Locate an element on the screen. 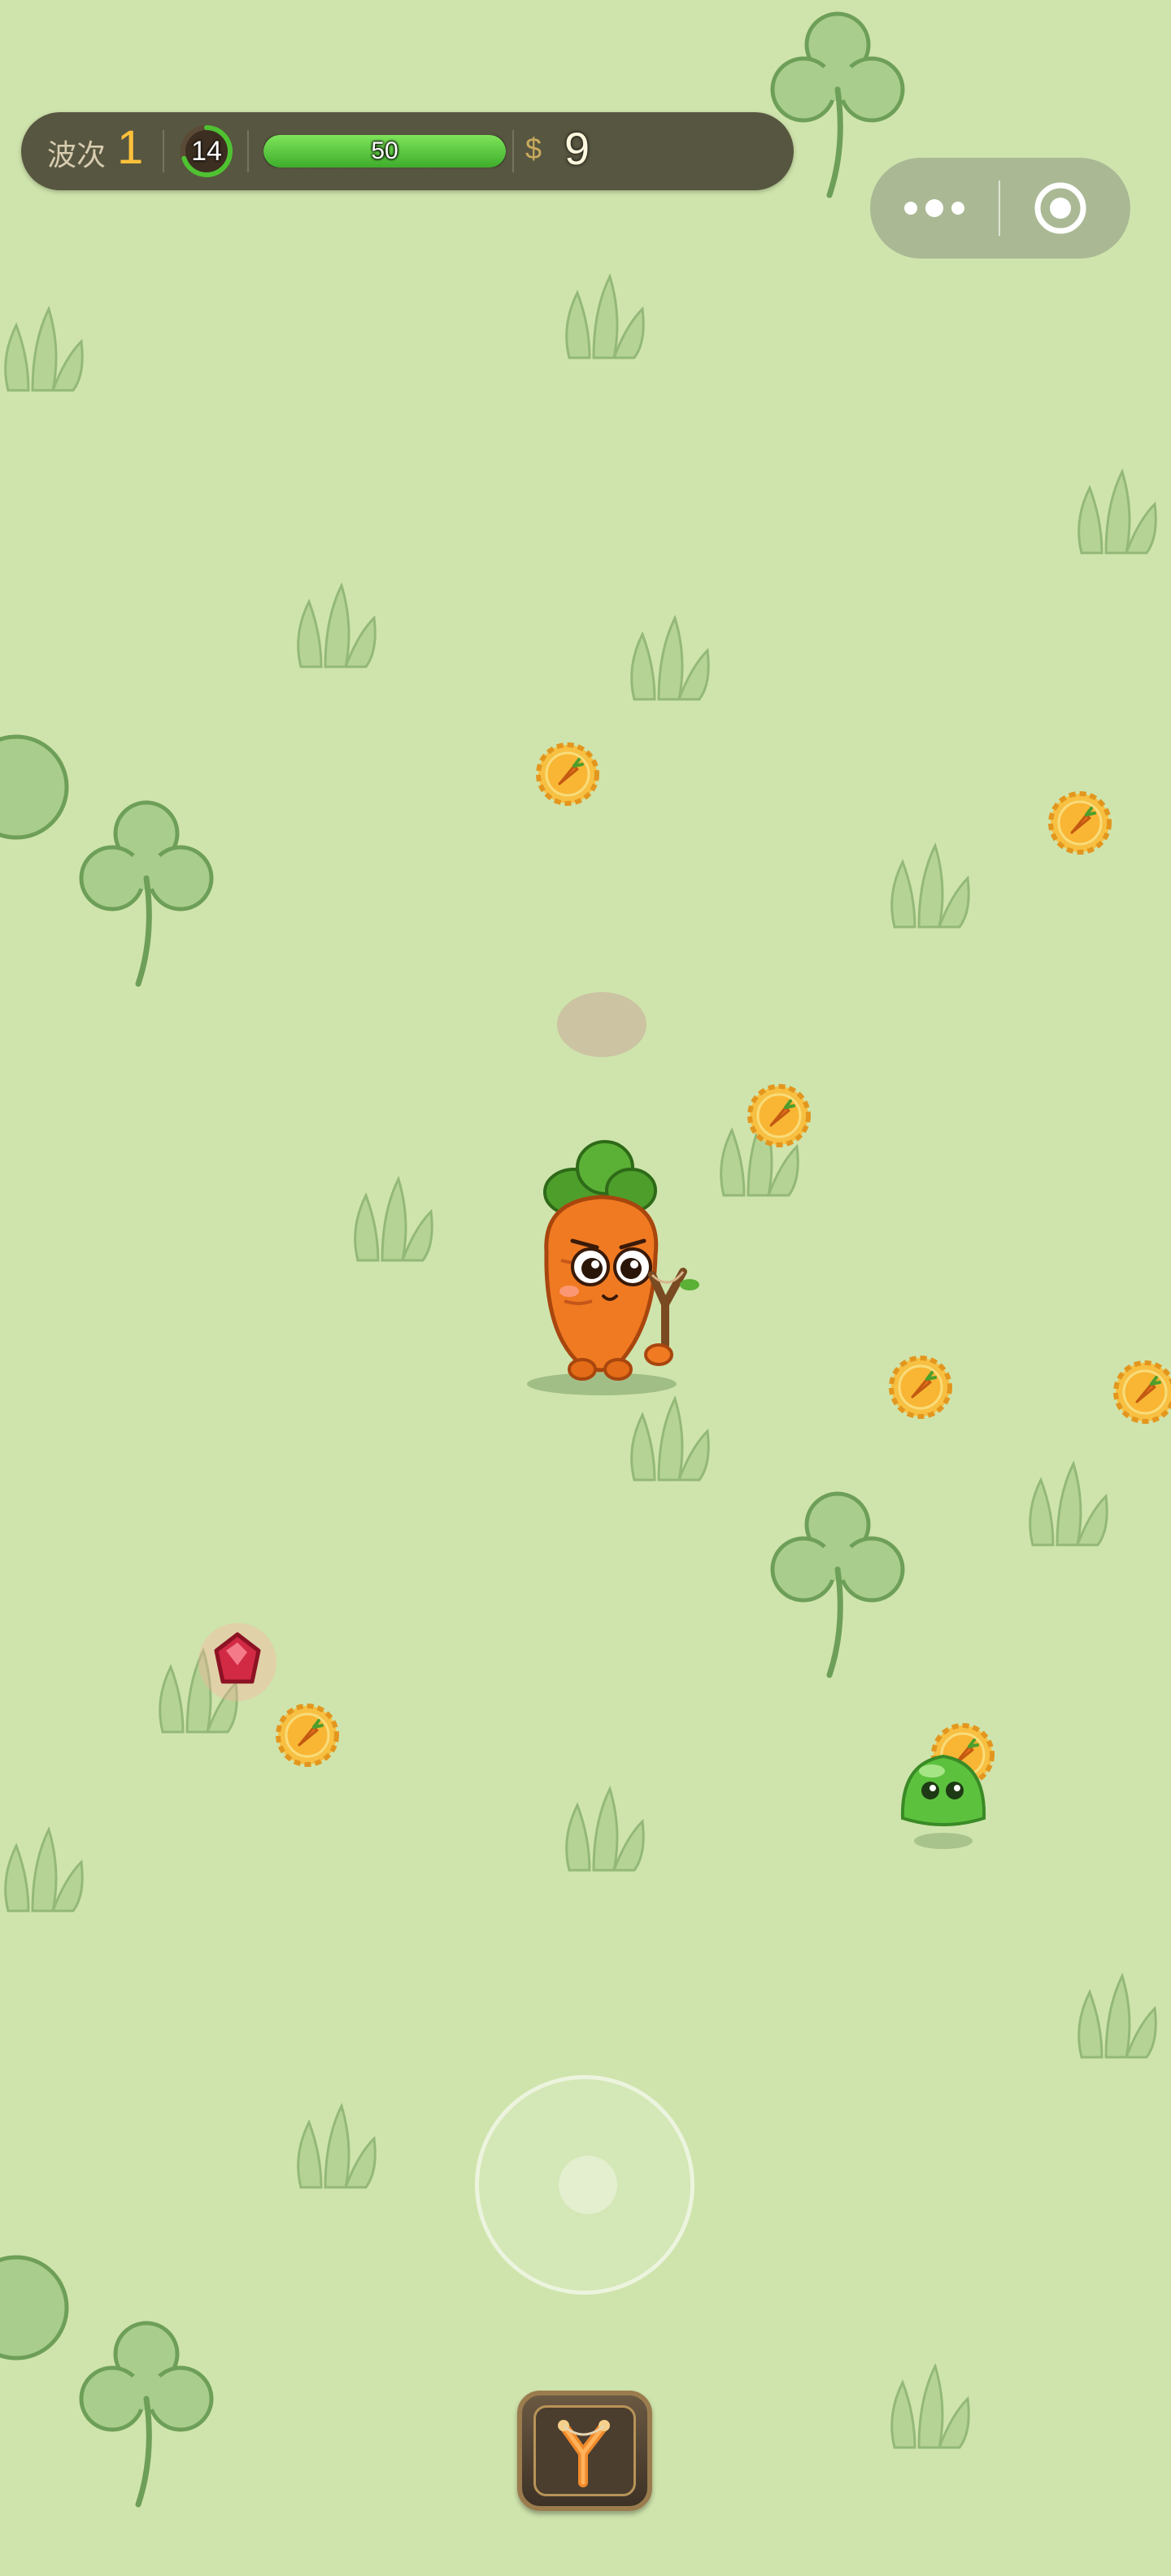  money-value: 9 is located at coordinates (577, 148).